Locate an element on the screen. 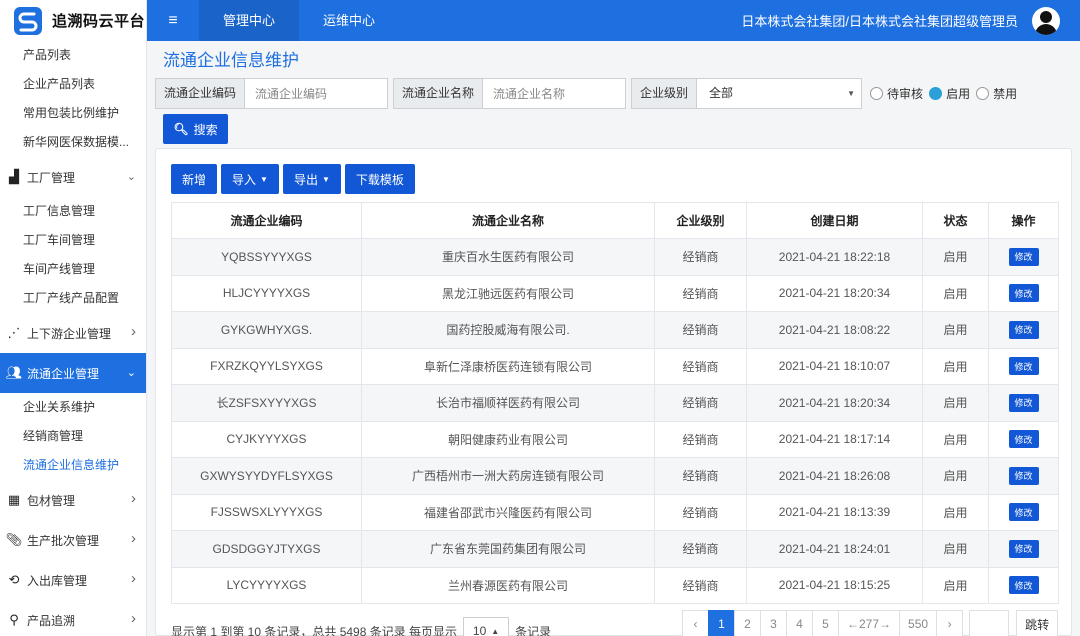  top-tab: 运维中心 is located at coordinates (349, 20).